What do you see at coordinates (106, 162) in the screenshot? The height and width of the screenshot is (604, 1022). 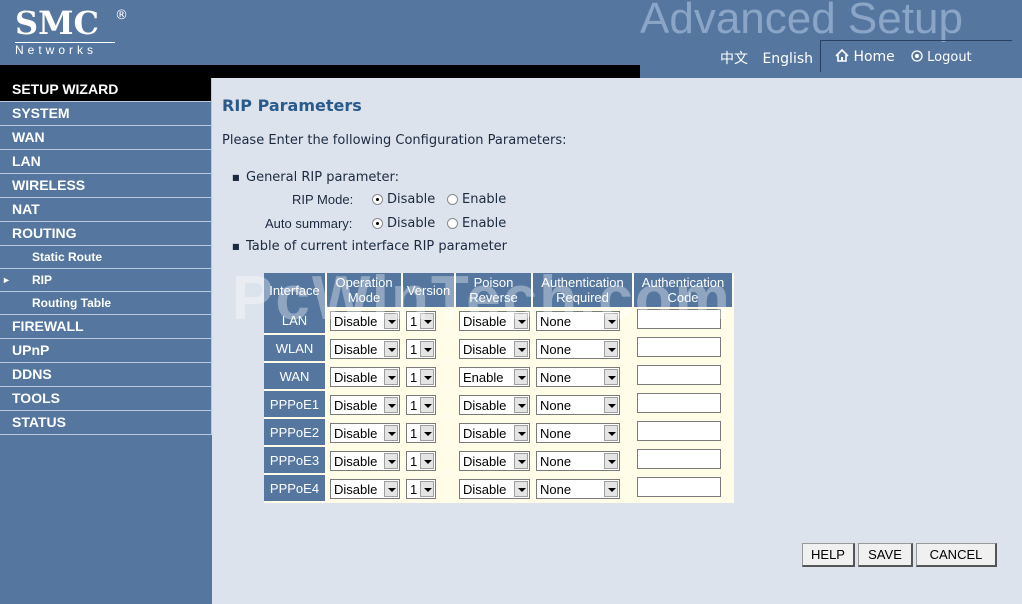 I see `sidebar-item-lan: LAN` at bounding box center [106, 162].